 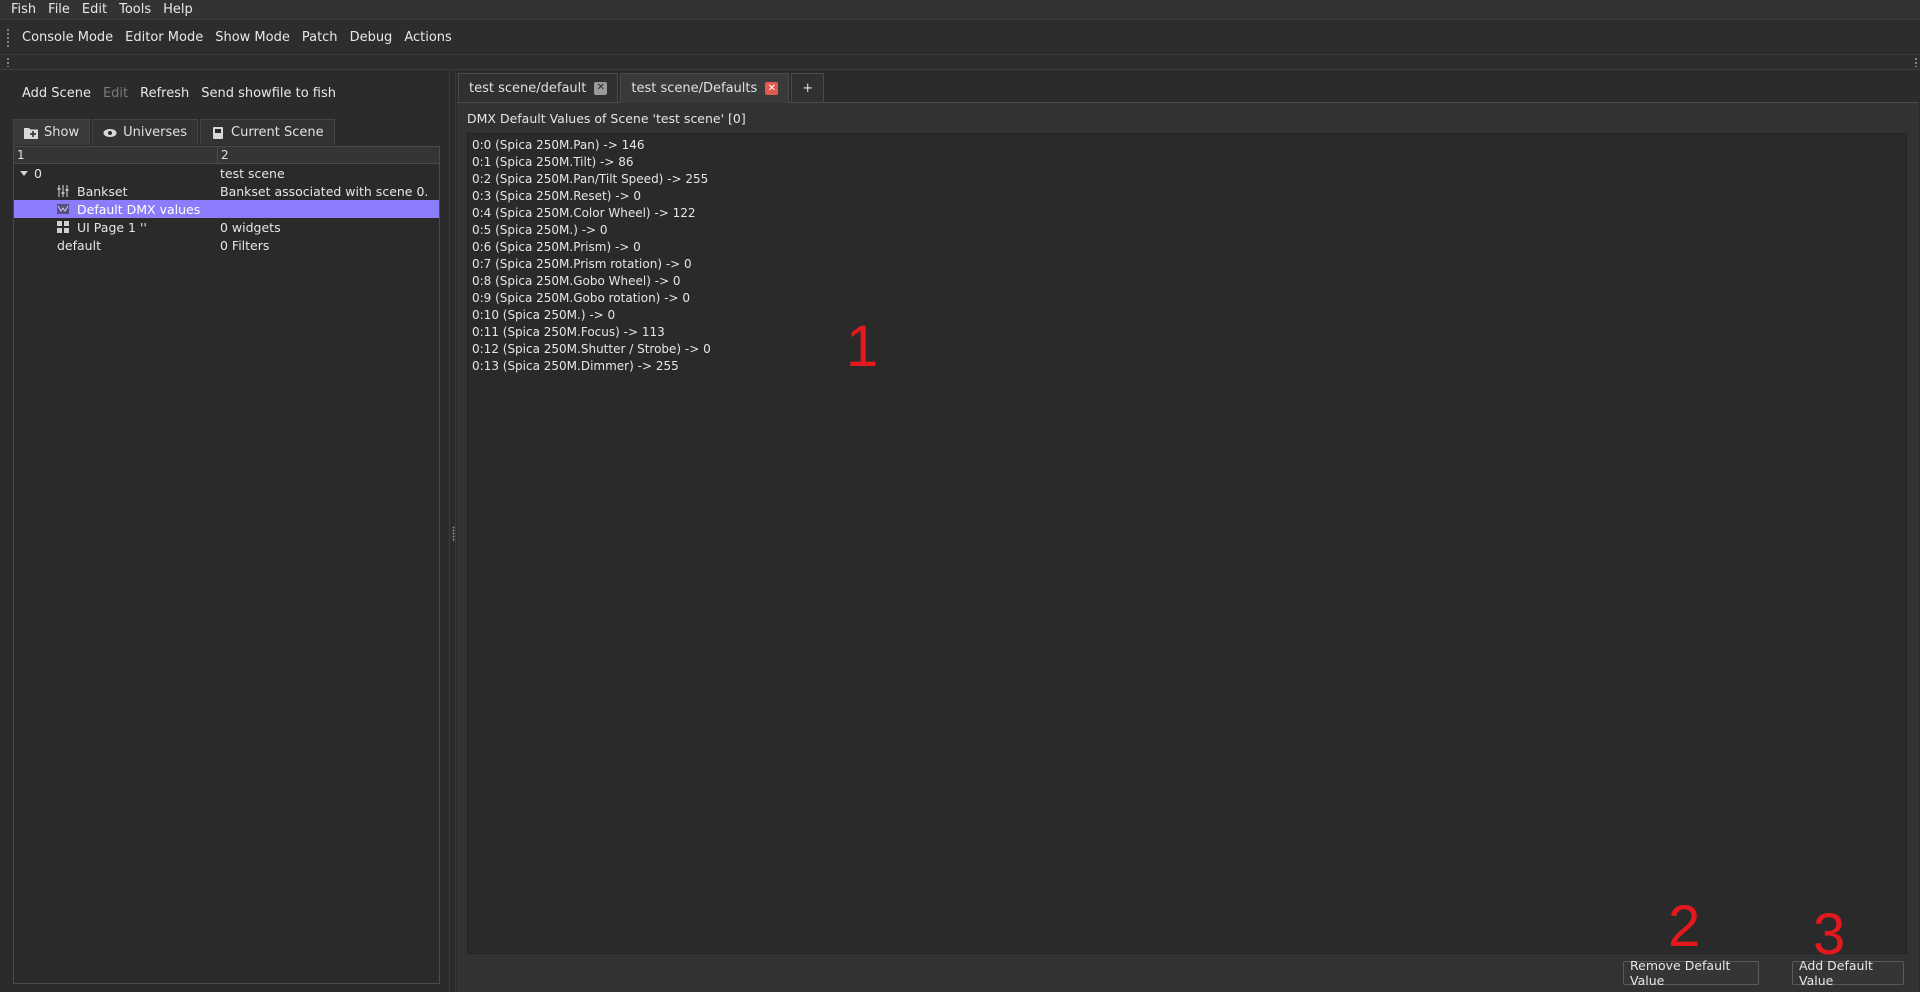 What do you see at coordinates (164, 37) in the screenshot?
I see `editor-mode-button: Editor Mode` at bounding box center [164, 37].